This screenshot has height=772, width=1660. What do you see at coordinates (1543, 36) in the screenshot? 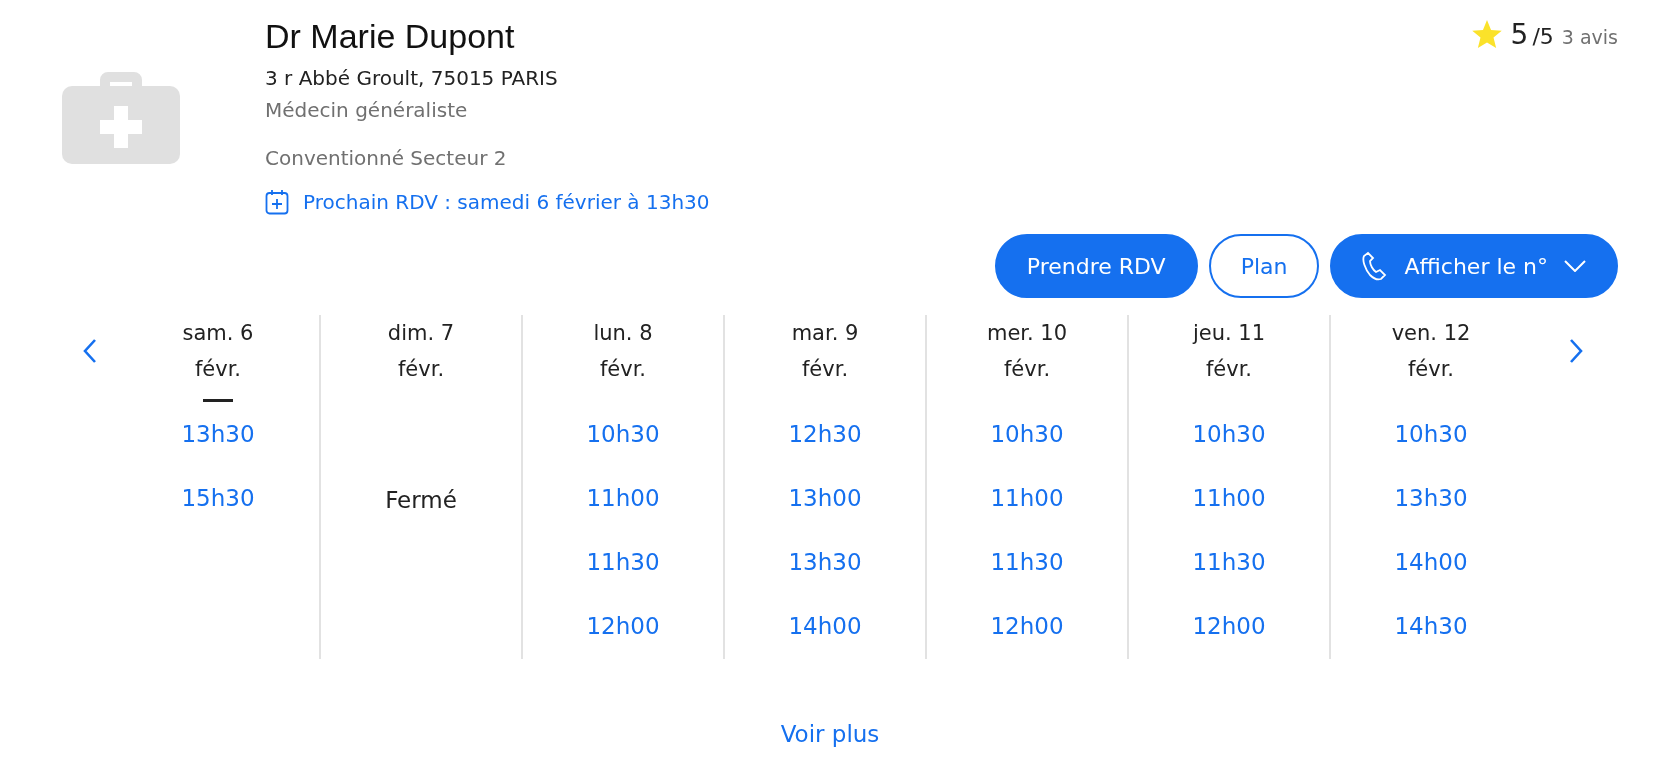
I see `rating-max: /5` at bounding box center [1543, 36].